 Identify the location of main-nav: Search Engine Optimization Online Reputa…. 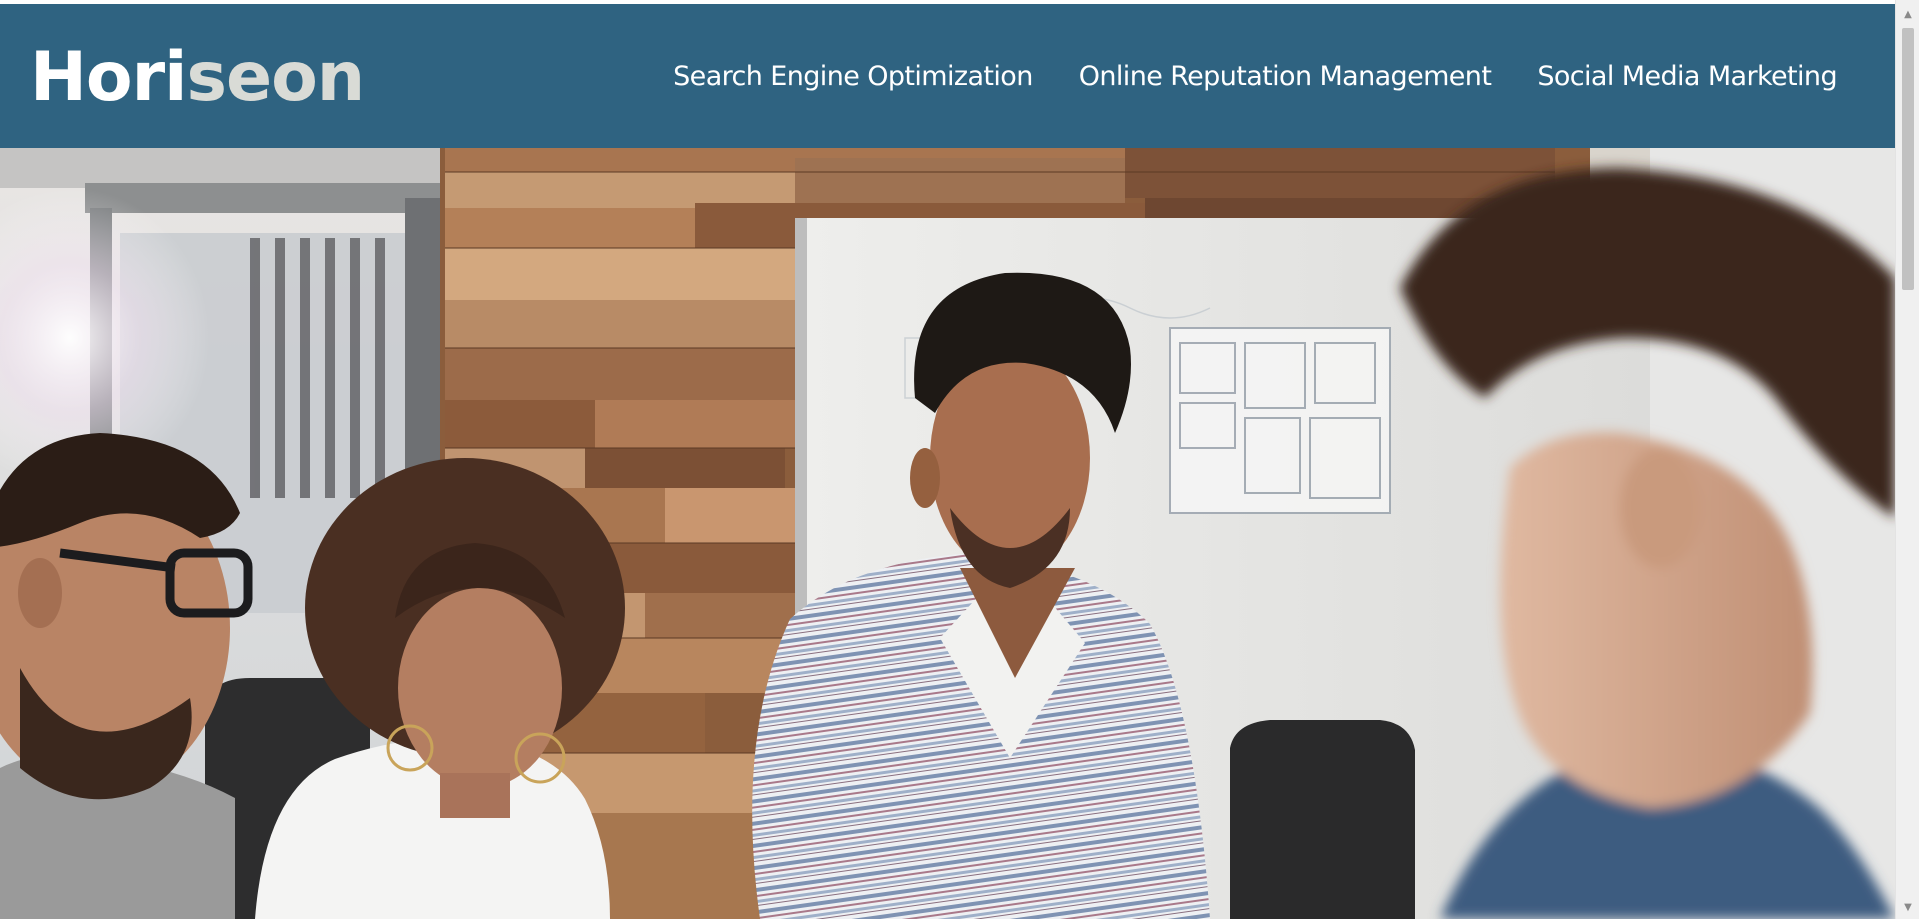
(1255, 76).